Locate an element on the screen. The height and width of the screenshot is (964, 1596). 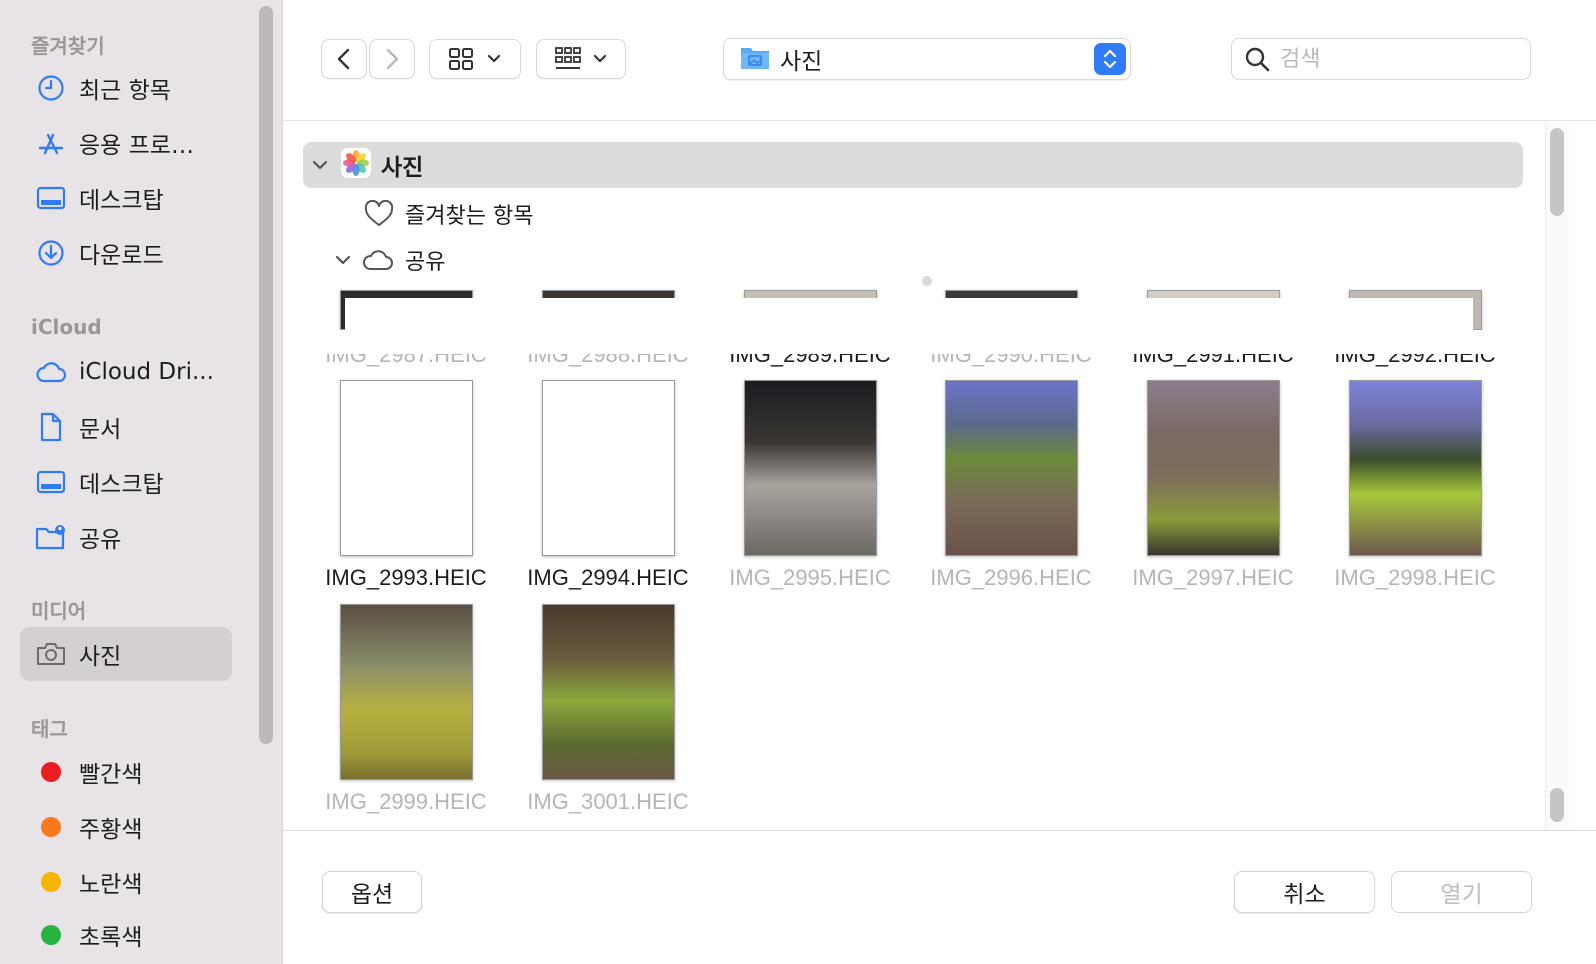
file-name: IMG_2994.HEIC is located at coordinates (608, 577).